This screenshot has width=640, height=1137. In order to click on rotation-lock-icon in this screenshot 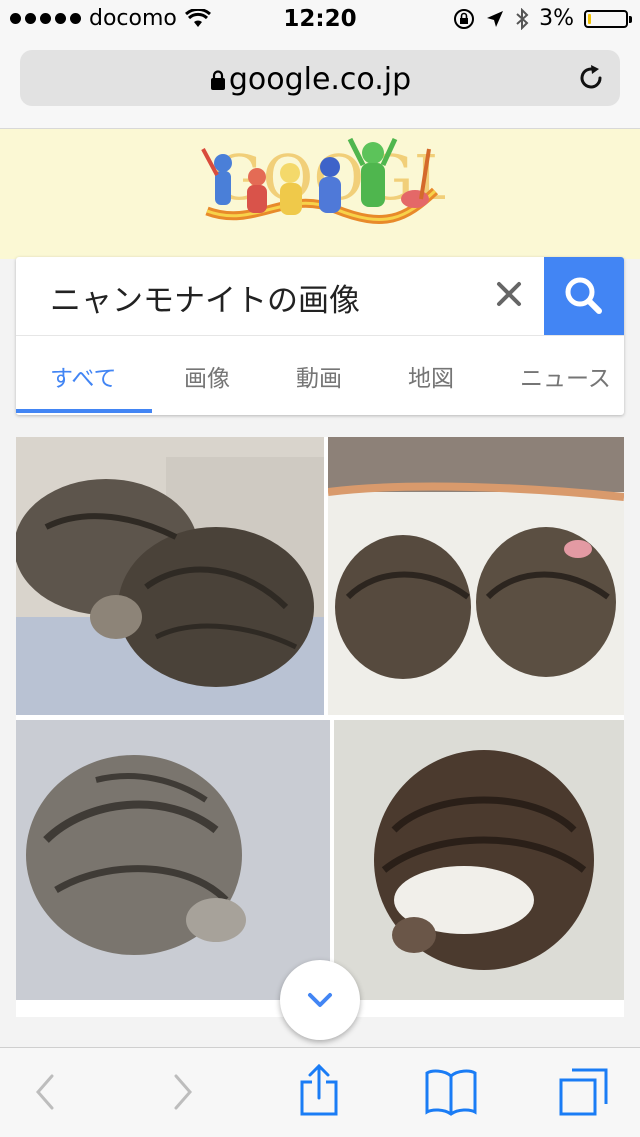, I will do `click(464, 18)`.